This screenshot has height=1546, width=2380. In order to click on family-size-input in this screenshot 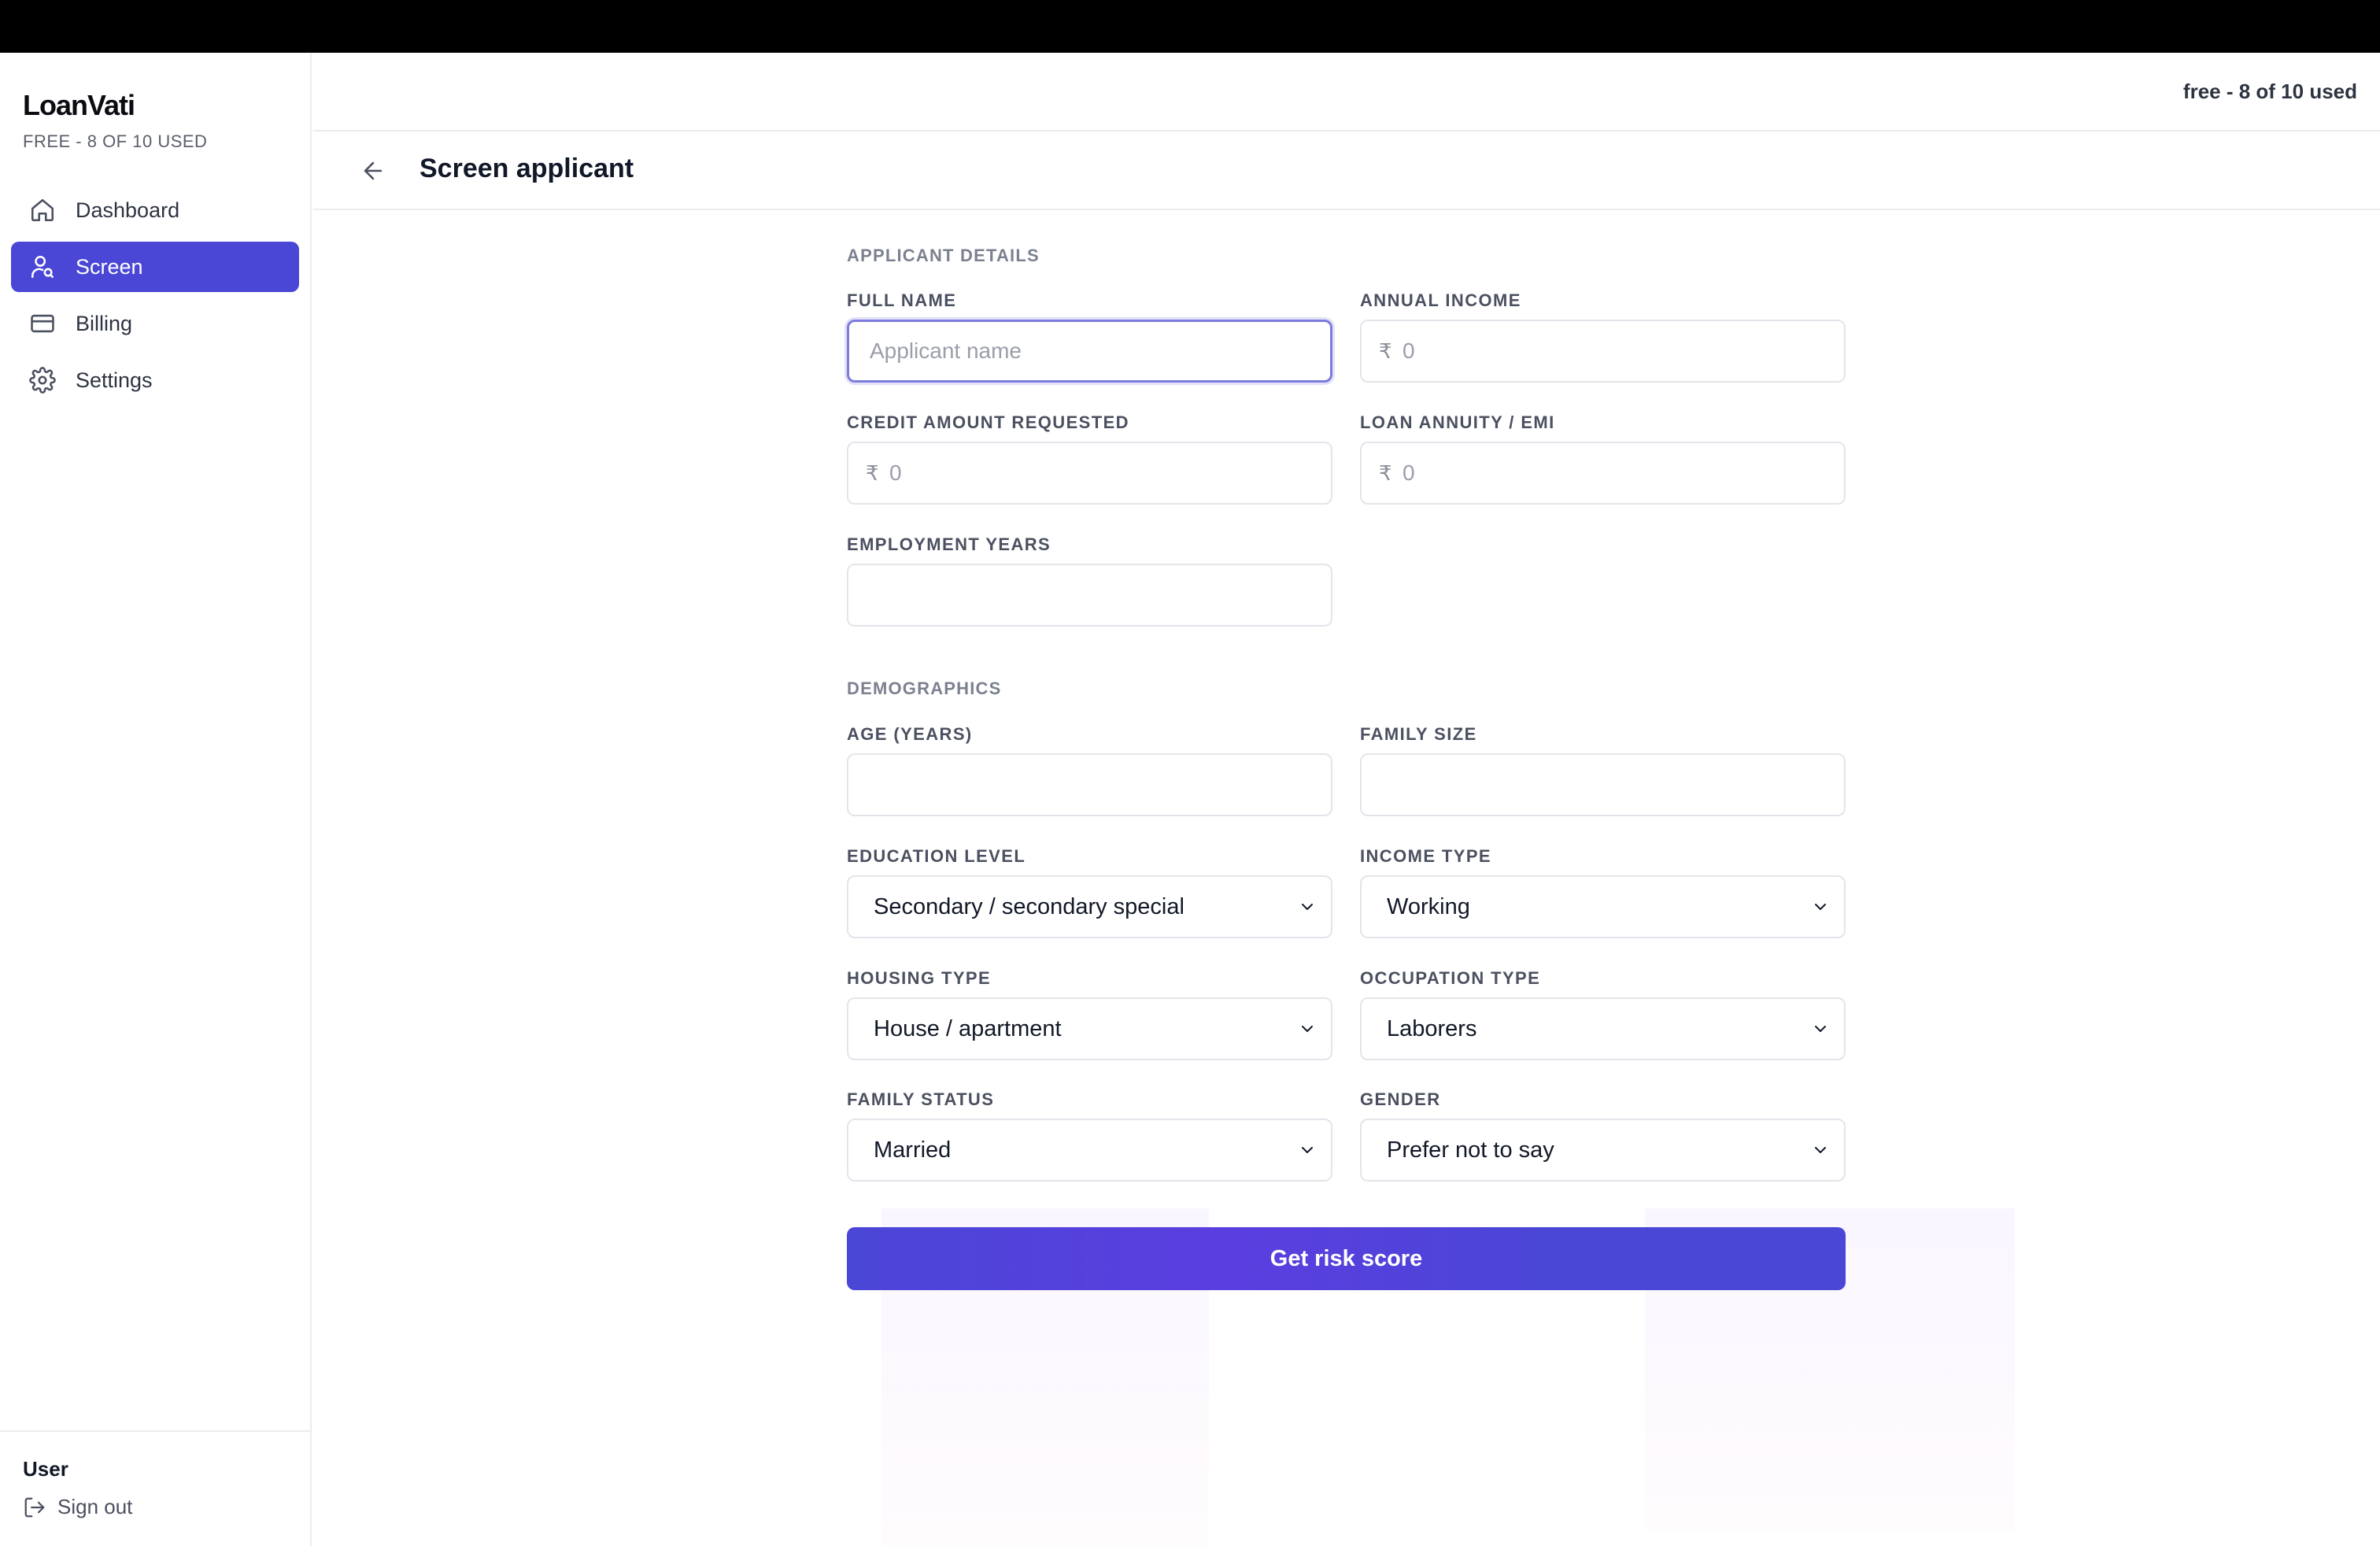, I will do `click(1603, 784)`.